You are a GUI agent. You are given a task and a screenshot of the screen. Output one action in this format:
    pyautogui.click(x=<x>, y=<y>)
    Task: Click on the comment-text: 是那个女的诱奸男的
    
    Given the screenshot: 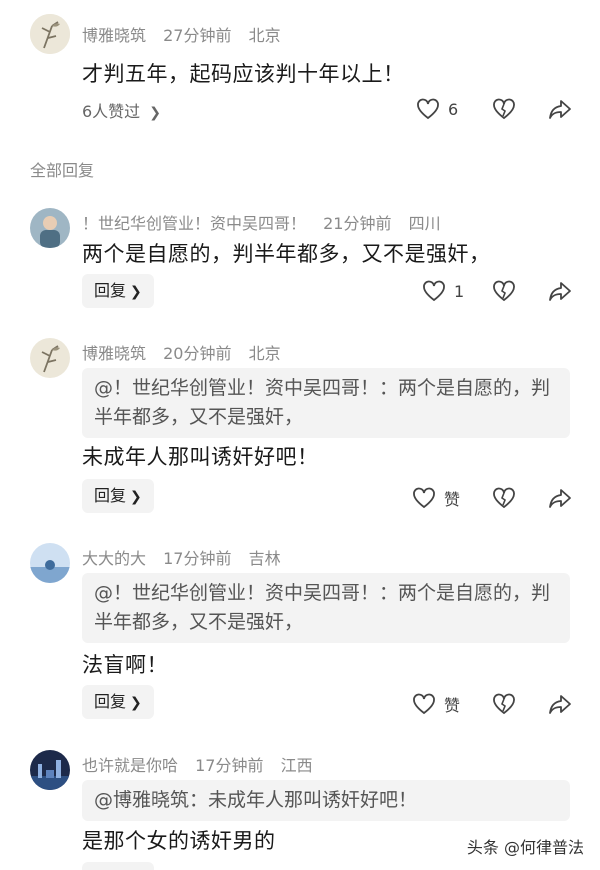 What is the action you would take?
    pyautogui.click(x=179, y=841)
    